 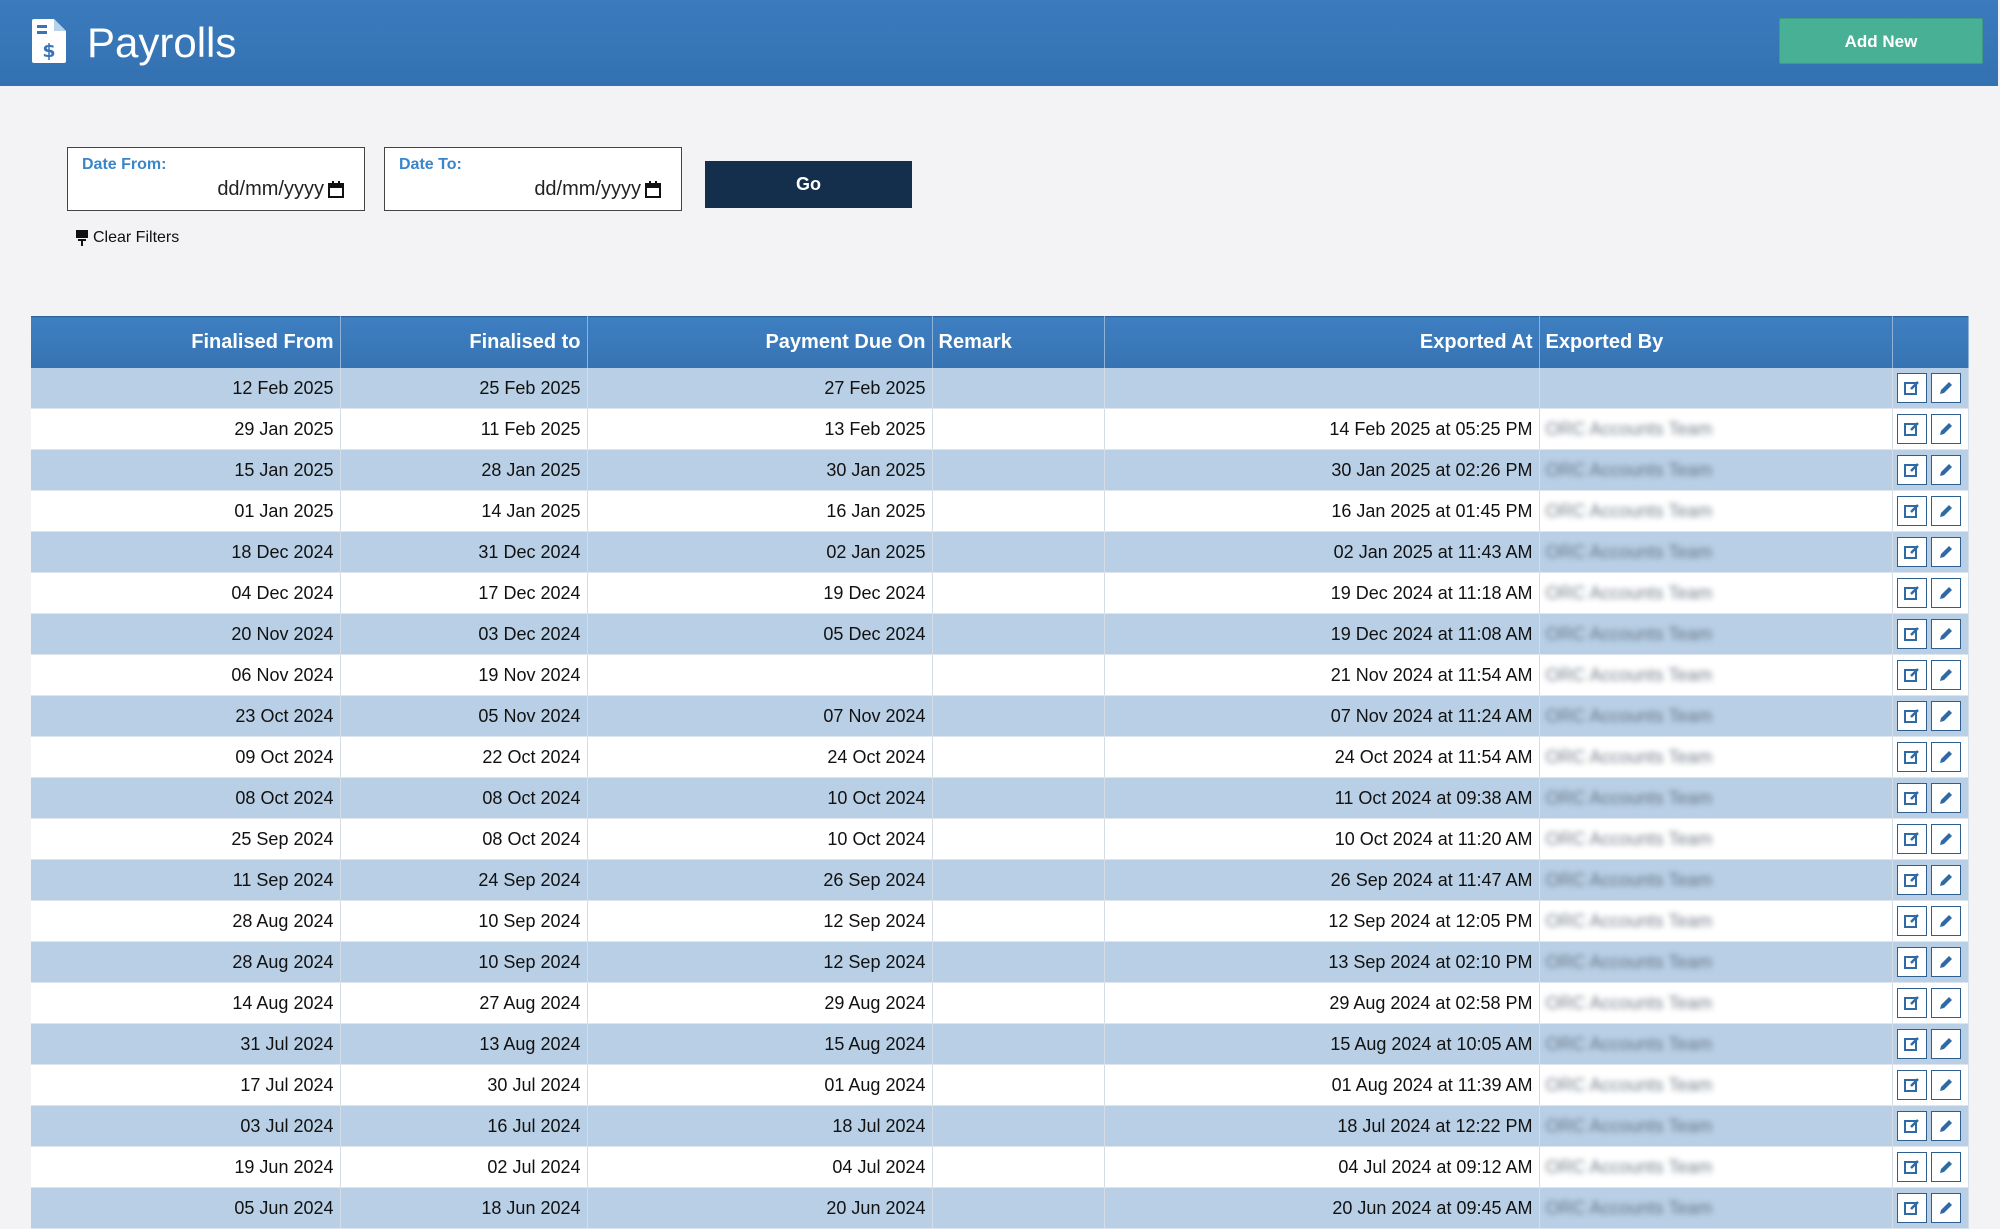 I want to click on date-to-input: dd/mm/yyyy, so click(x=587, y=189).